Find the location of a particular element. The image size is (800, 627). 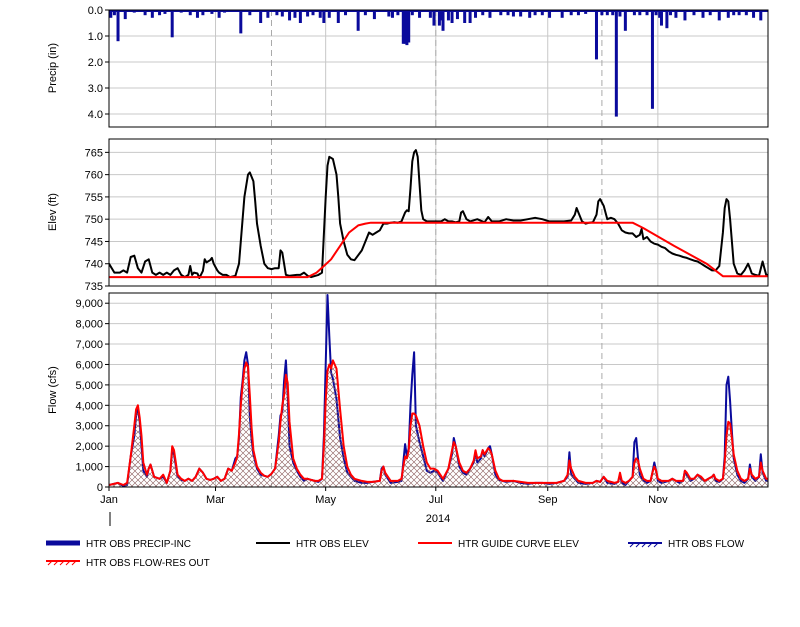

x-axis-month-label: Nov is located at coordinates (658, 500).